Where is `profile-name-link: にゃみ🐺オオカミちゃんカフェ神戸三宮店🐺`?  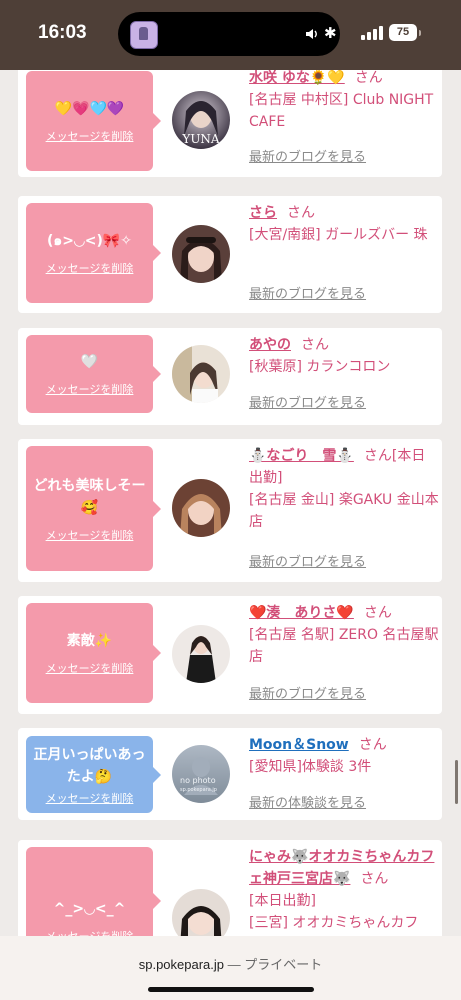 profile-name-link: にゃみ🐺オオカミちゃんカフェ神戸三宮店🐺 is located at coordinates (341, 868).